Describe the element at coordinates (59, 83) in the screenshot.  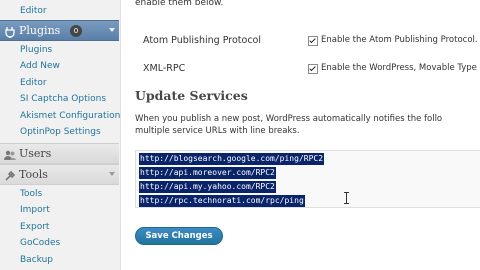
I see `sidebar-item-plugin-editor: Editor` at that location.